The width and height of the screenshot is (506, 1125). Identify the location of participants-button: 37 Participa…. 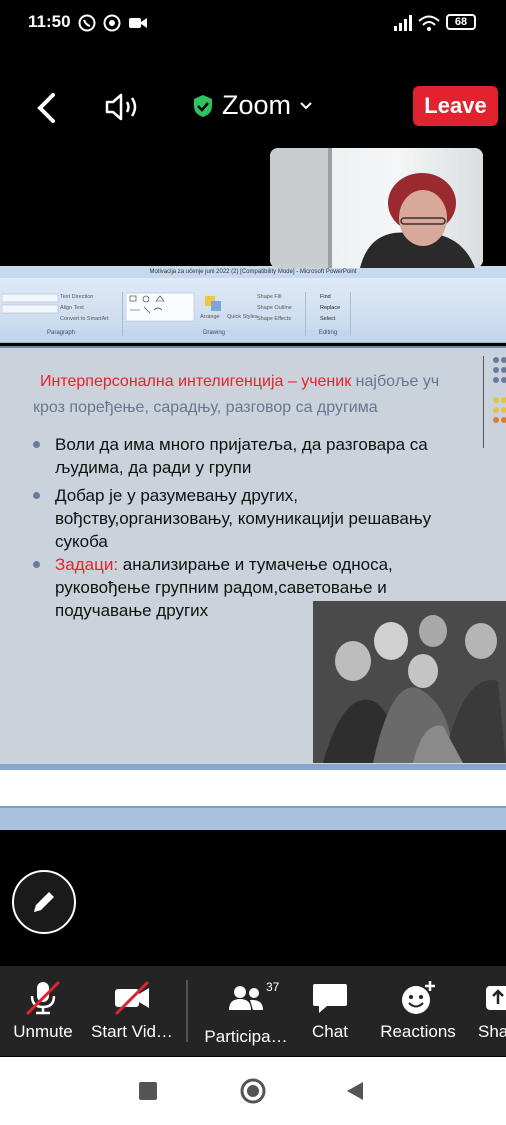
(246, 1011).